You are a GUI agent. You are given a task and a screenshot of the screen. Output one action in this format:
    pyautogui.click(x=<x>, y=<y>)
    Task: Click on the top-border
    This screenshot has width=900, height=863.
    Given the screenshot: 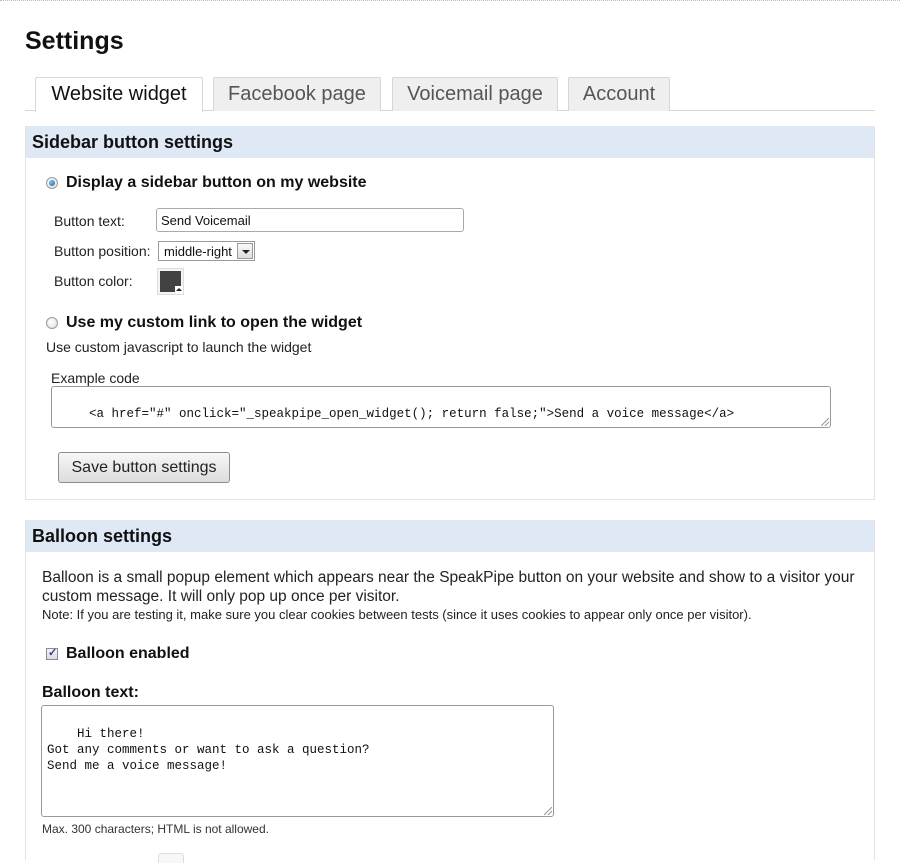 What is the action you would take?
    pyautogui.click(x=450, y=1)
    